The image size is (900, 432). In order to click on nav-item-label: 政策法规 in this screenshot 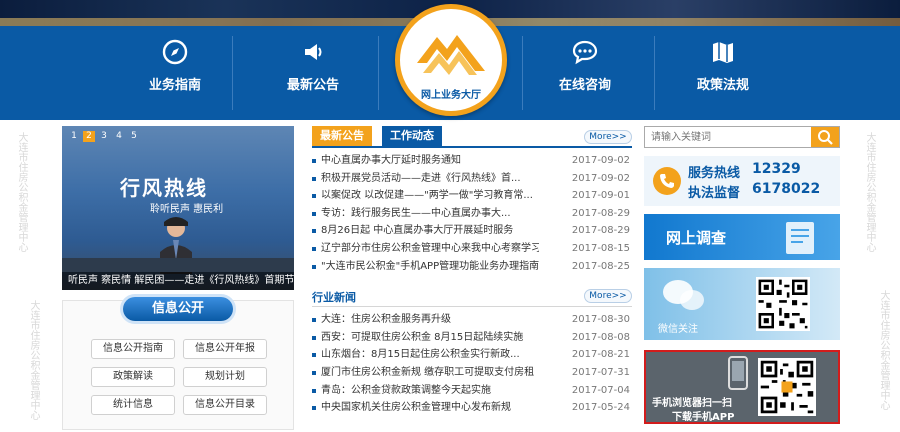, I will do `click(722, 85)`.